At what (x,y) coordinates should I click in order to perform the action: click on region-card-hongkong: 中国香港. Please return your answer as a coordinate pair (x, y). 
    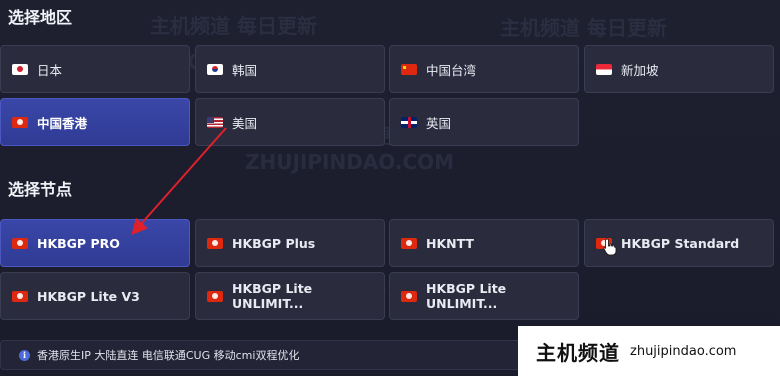
    Looking at the image, I should click on (95, 122).